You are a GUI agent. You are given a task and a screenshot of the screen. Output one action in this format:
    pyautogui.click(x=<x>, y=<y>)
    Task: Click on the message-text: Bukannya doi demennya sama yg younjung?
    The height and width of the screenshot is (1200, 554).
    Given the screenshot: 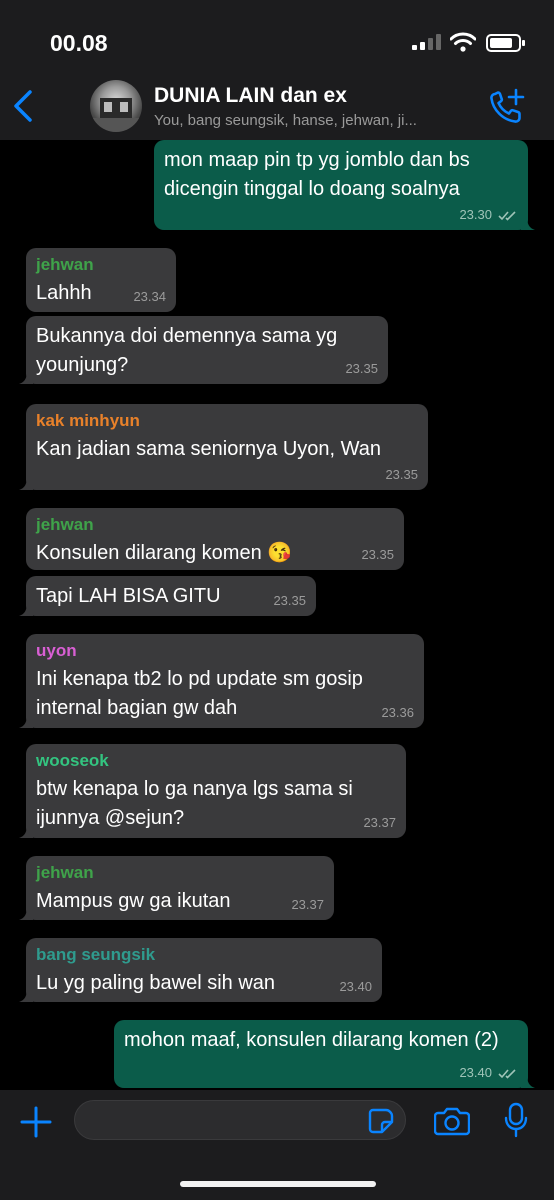 What is the action you would take?
    pyautogui.click(x=187, y=350)
    